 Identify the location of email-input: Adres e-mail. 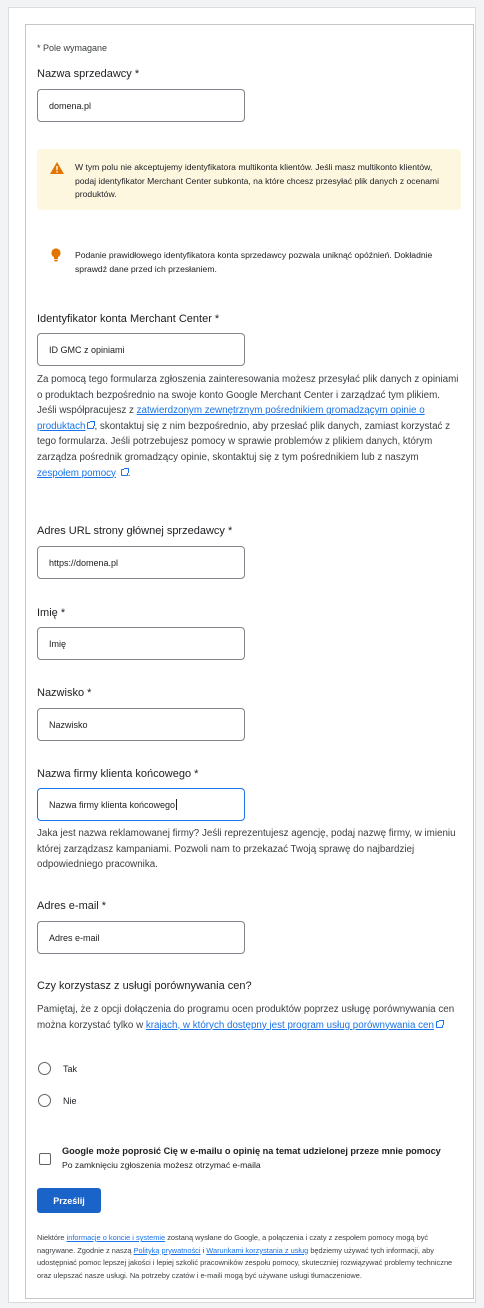
(141, 937).